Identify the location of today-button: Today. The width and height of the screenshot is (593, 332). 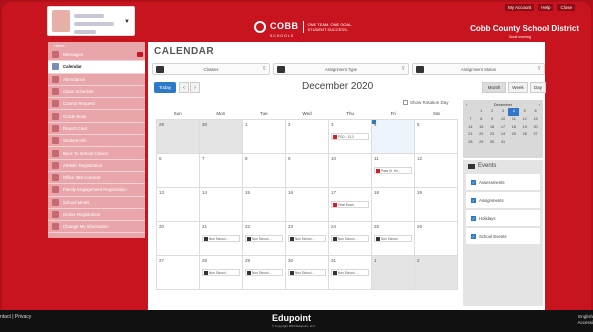
(165, 87).